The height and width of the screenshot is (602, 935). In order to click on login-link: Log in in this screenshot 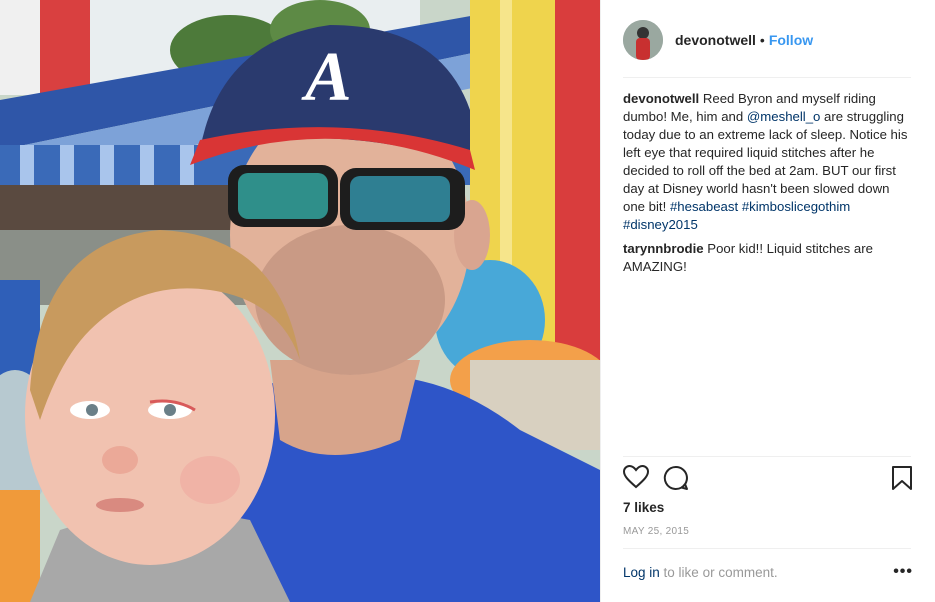, I will do `click(641, 572)`.